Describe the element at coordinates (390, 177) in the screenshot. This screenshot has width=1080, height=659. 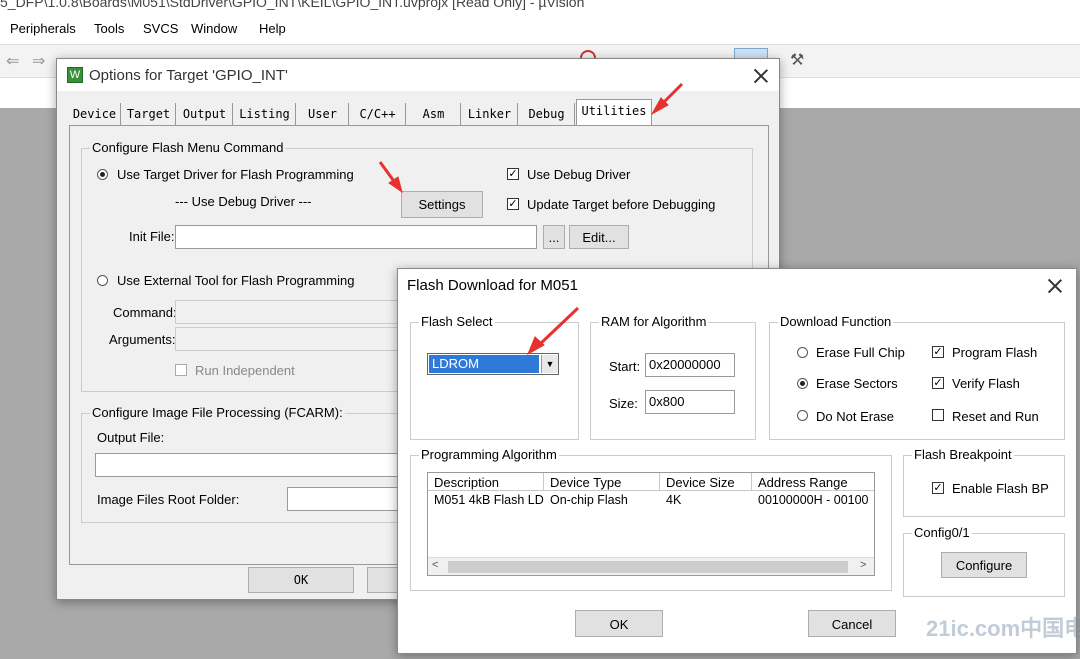
I see `arrow-to-settings-button` at that location.